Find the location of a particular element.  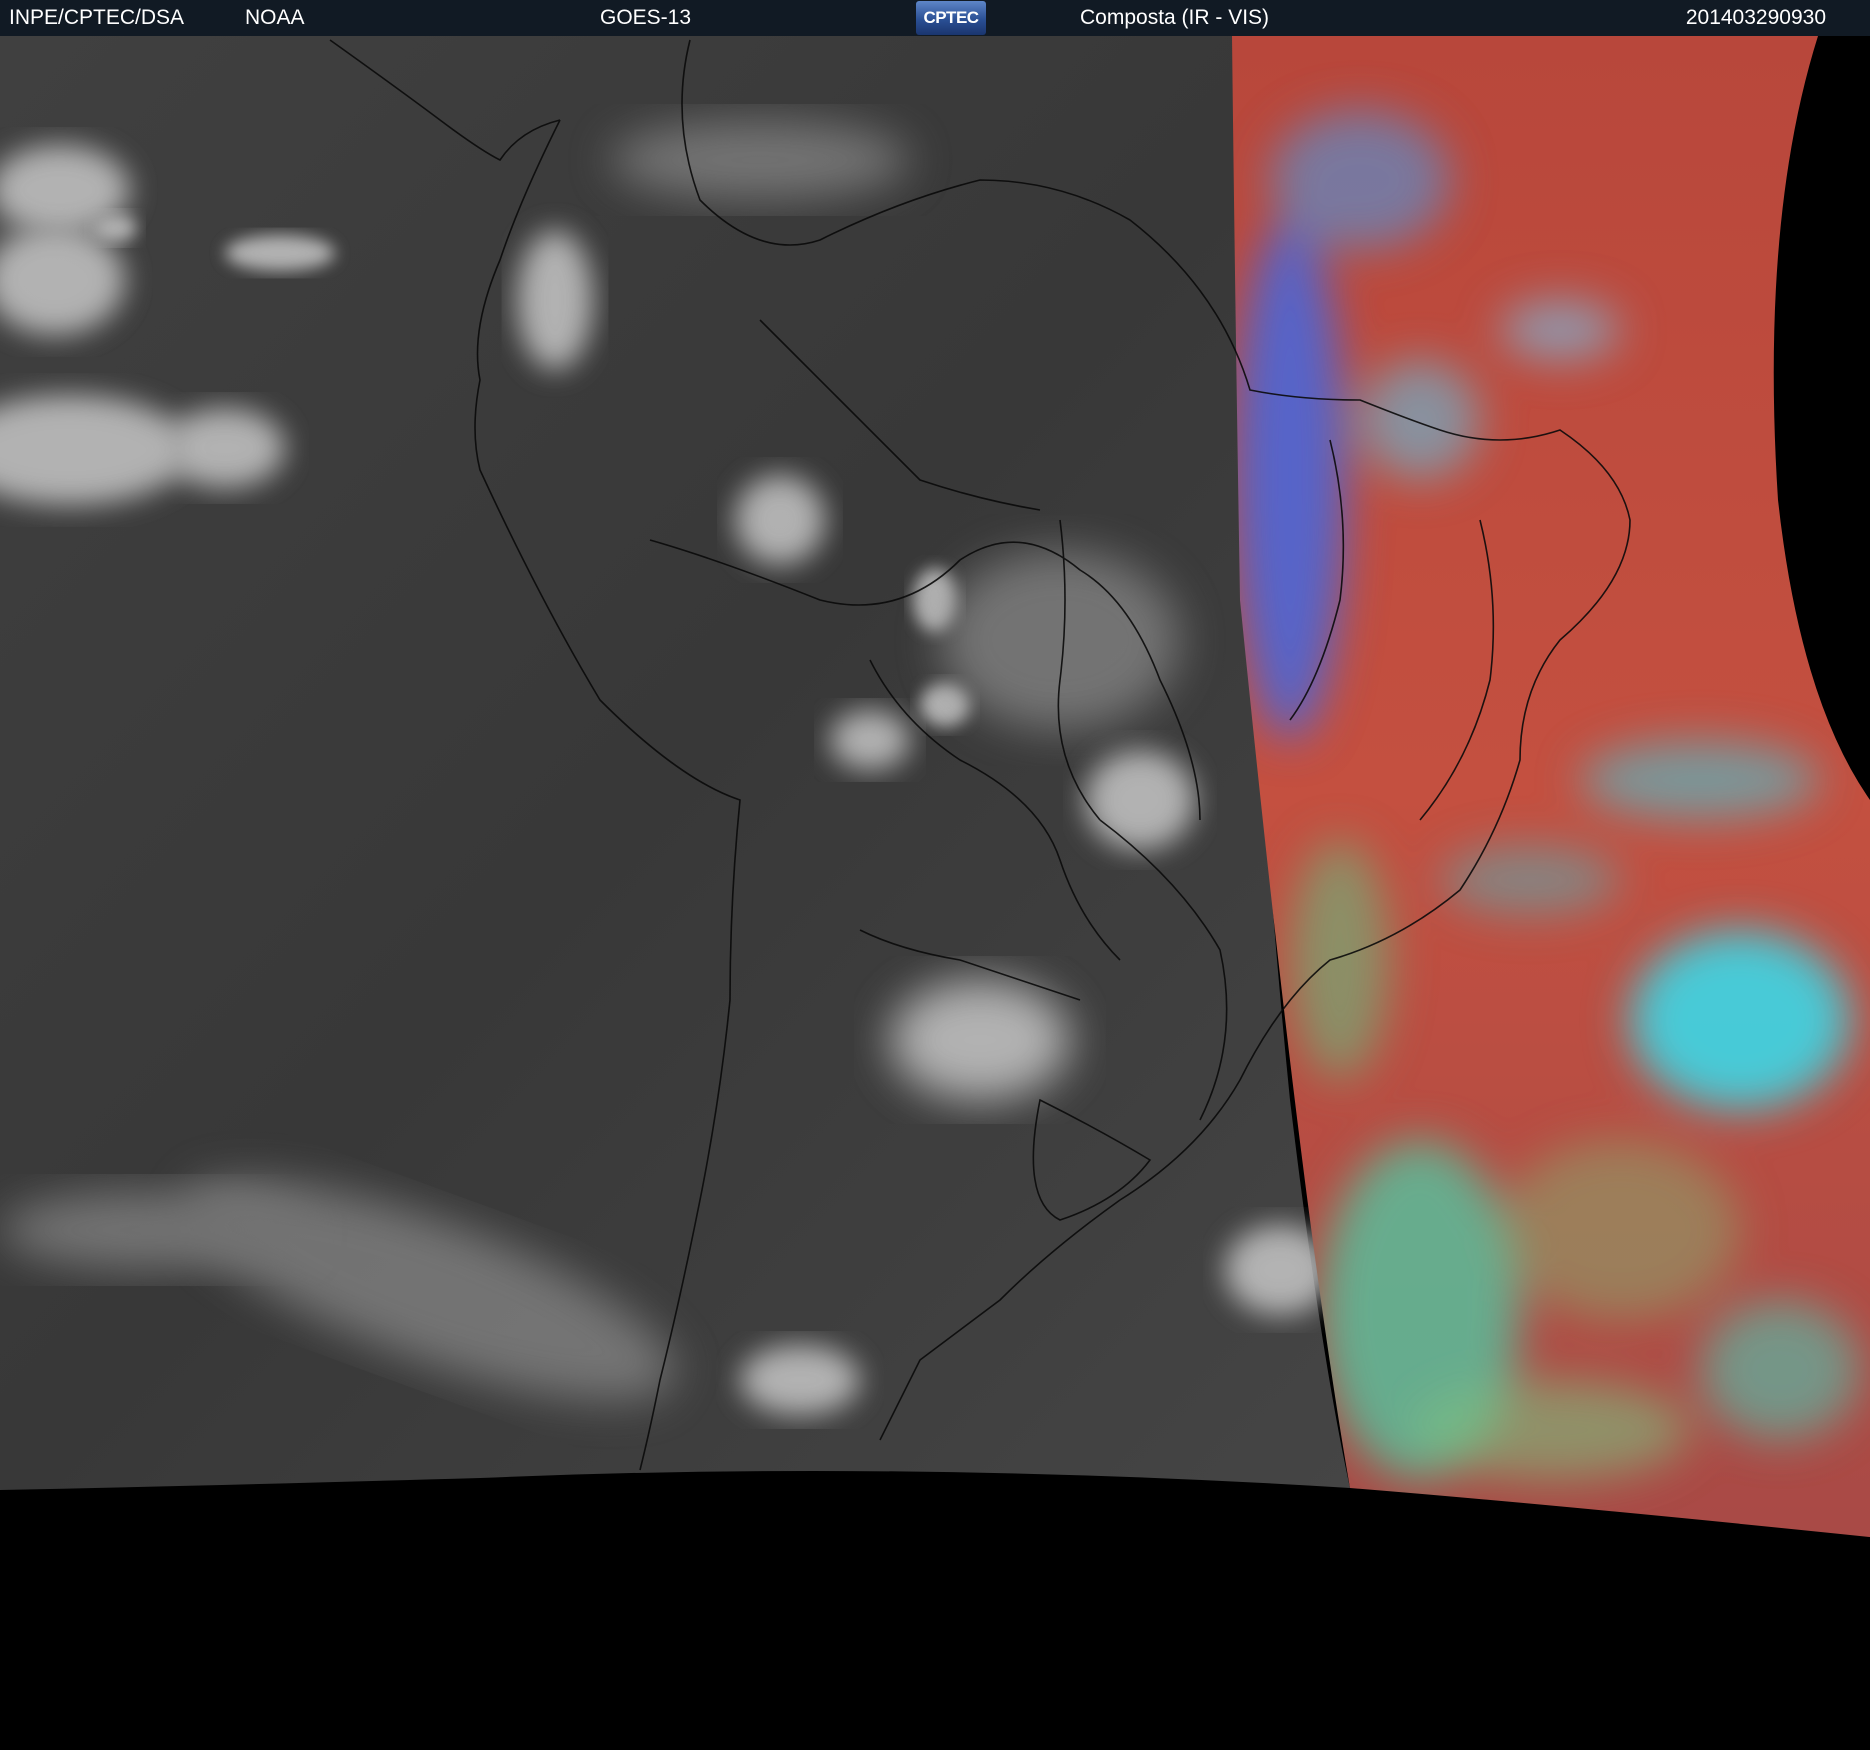

organization-label: INPE/CPTEC/DSA is located at coordinates (97, 17).